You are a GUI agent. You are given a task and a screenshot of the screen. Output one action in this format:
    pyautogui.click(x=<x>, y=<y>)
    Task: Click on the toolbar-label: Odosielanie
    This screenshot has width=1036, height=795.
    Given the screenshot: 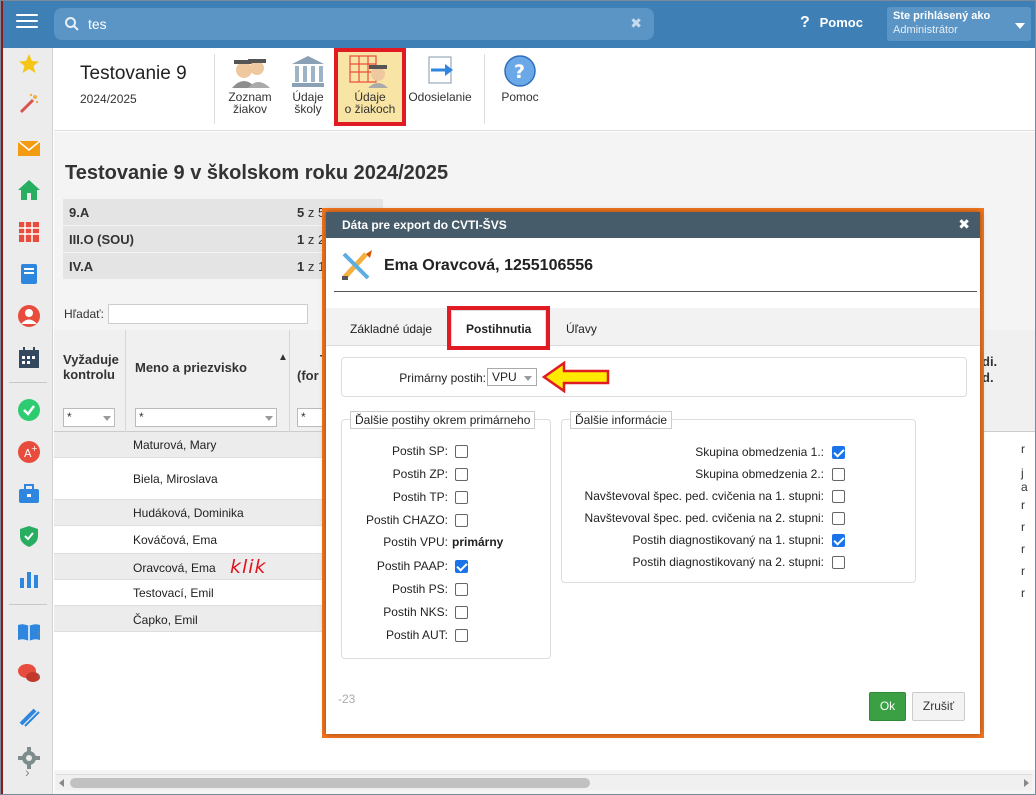 What is the action you would take?
    pyautogui.click(x=440, y=97)
    